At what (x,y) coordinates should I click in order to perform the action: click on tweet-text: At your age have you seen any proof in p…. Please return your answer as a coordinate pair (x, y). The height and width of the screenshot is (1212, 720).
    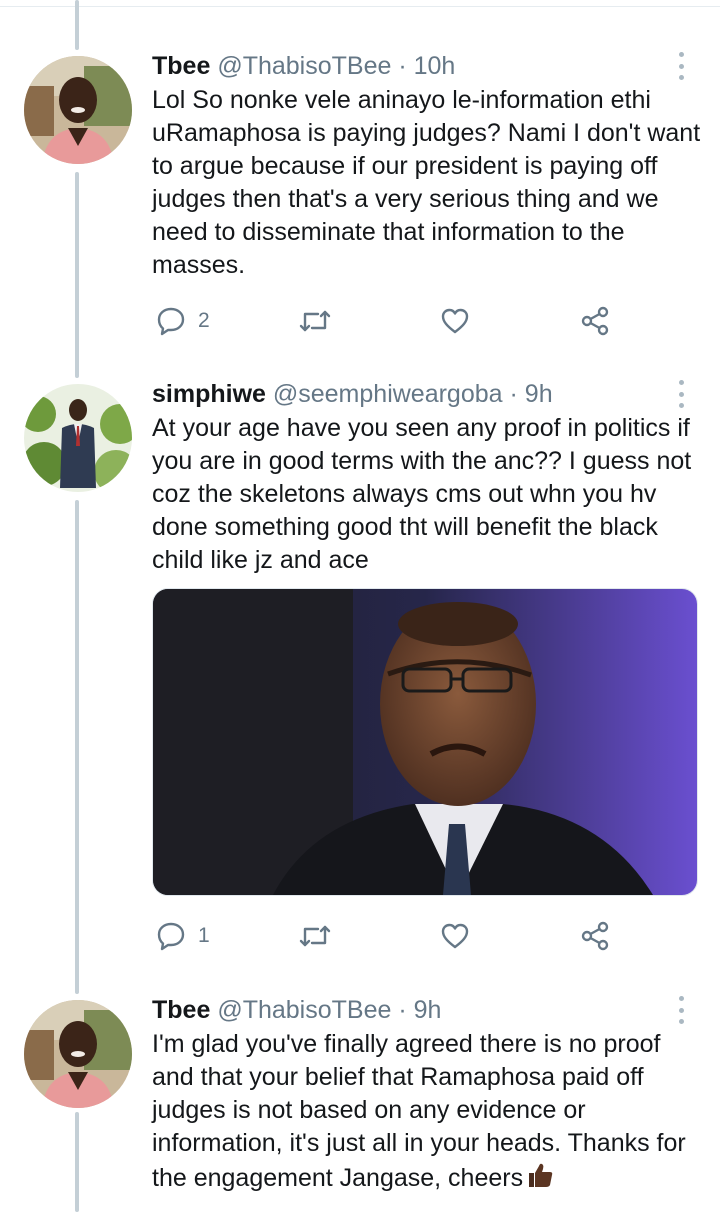
    Looking at the image, I should click on (422, 494).